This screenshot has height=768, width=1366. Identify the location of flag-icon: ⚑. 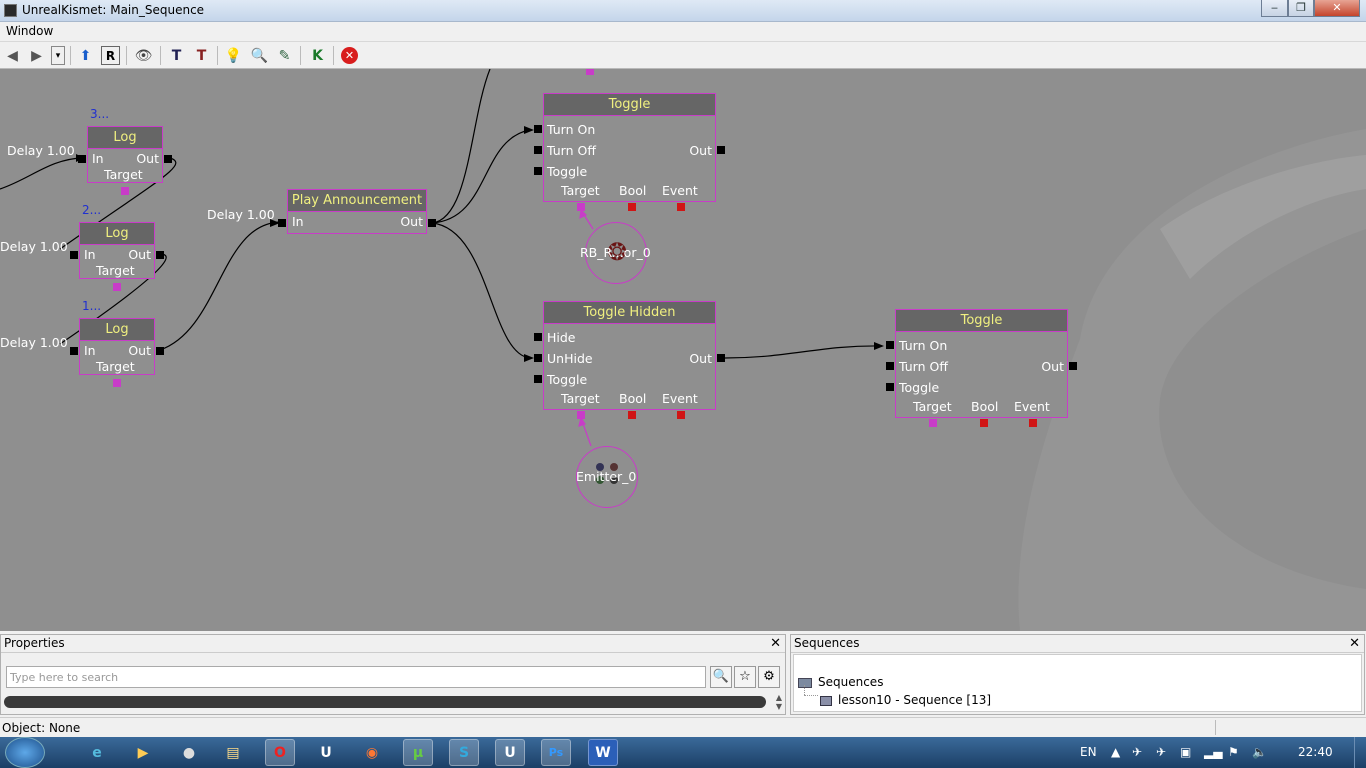
(1233, 752).